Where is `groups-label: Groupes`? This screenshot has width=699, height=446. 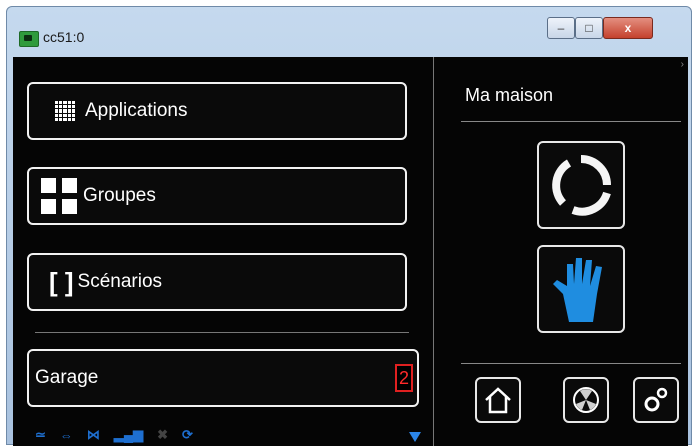
groups-label: Groupes is located at coordinates (119, 195).